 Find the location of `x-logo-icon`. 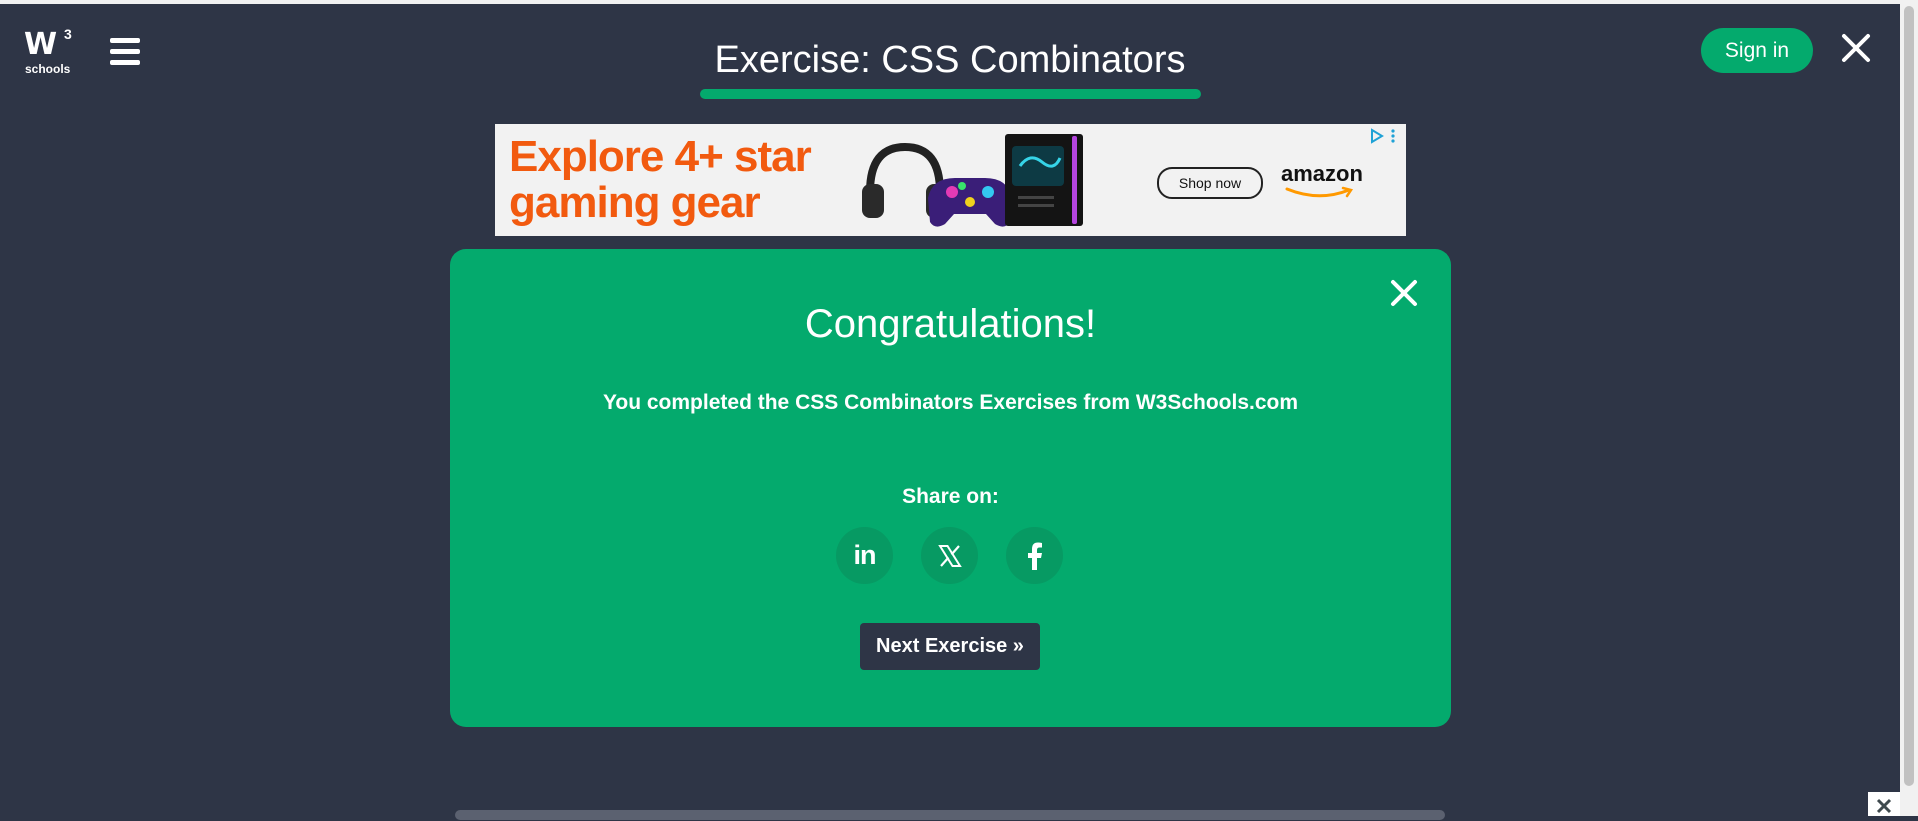

x-logo-icon is located at coordinates (949, 555).